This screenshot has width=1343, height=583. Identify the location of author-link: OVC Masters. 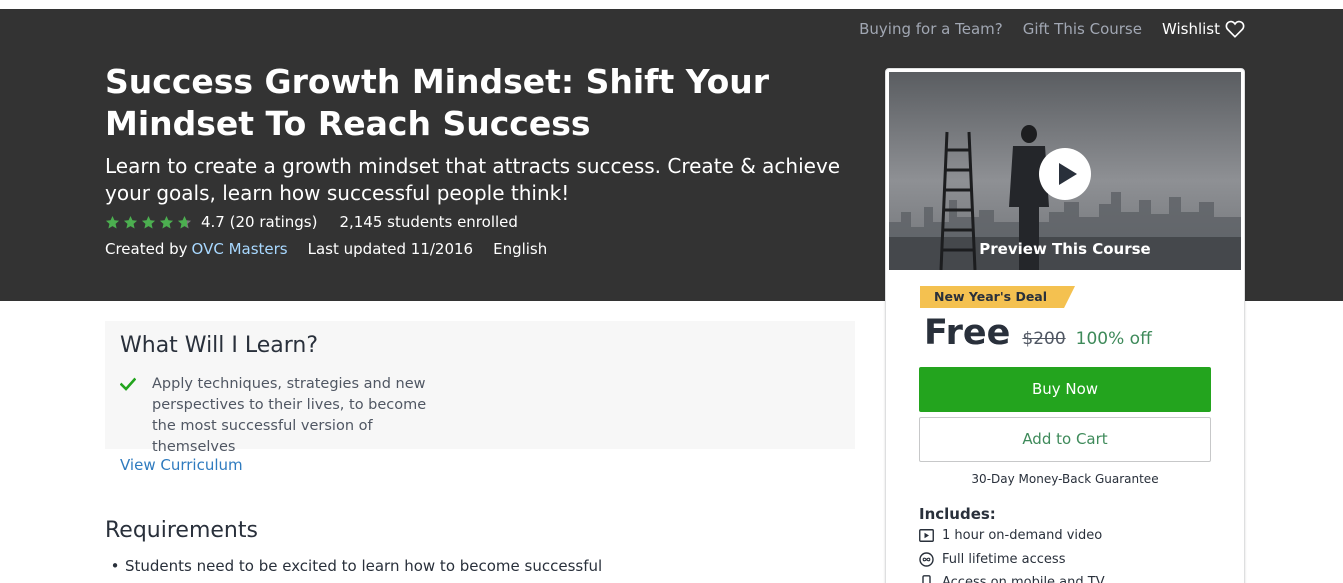
(240, 249).